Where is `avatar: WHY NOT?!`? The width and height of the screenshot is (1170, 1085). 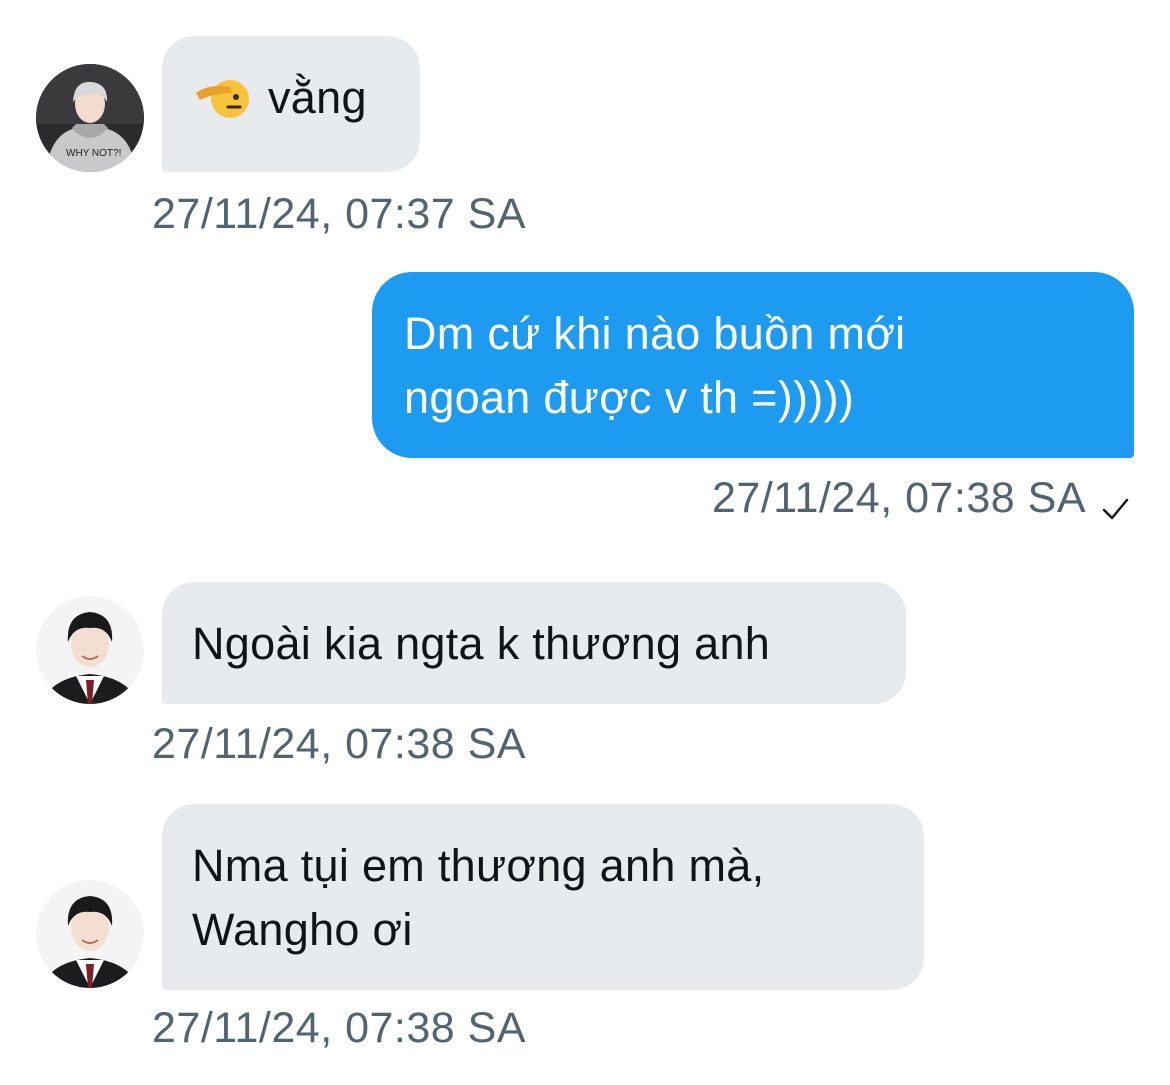 avatar: WHY NOT?! is located at coordinates (90, 118).